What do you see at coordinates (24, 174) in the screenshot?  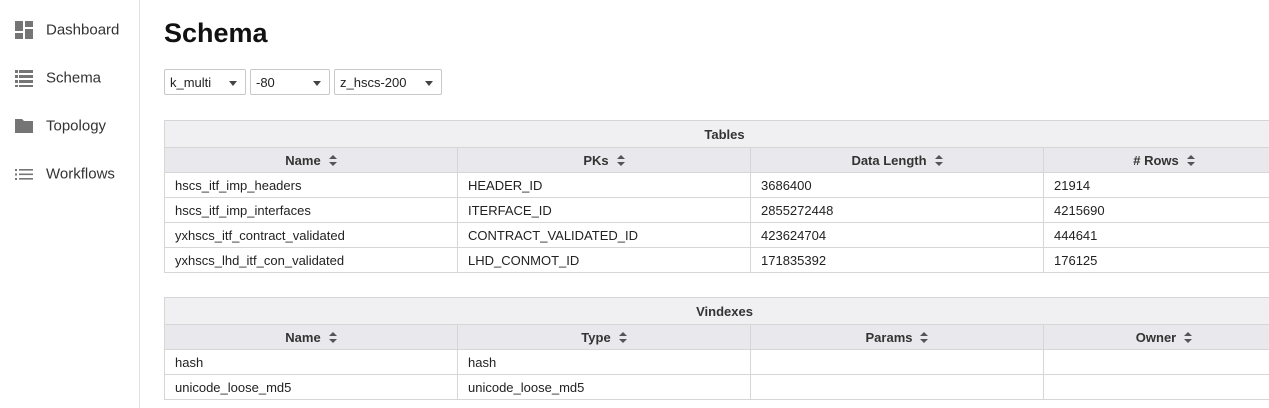 I see `list-icon` at bounding box center [24, 174].